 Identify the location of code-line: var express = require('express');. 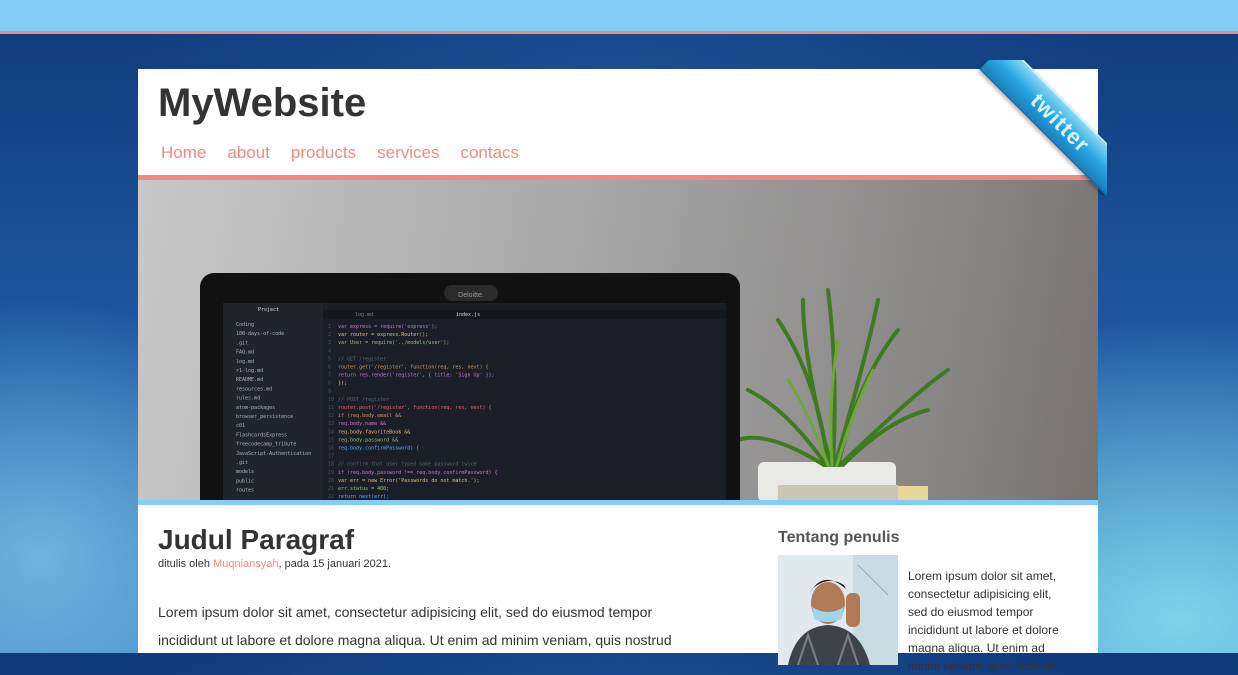
(387, 327).